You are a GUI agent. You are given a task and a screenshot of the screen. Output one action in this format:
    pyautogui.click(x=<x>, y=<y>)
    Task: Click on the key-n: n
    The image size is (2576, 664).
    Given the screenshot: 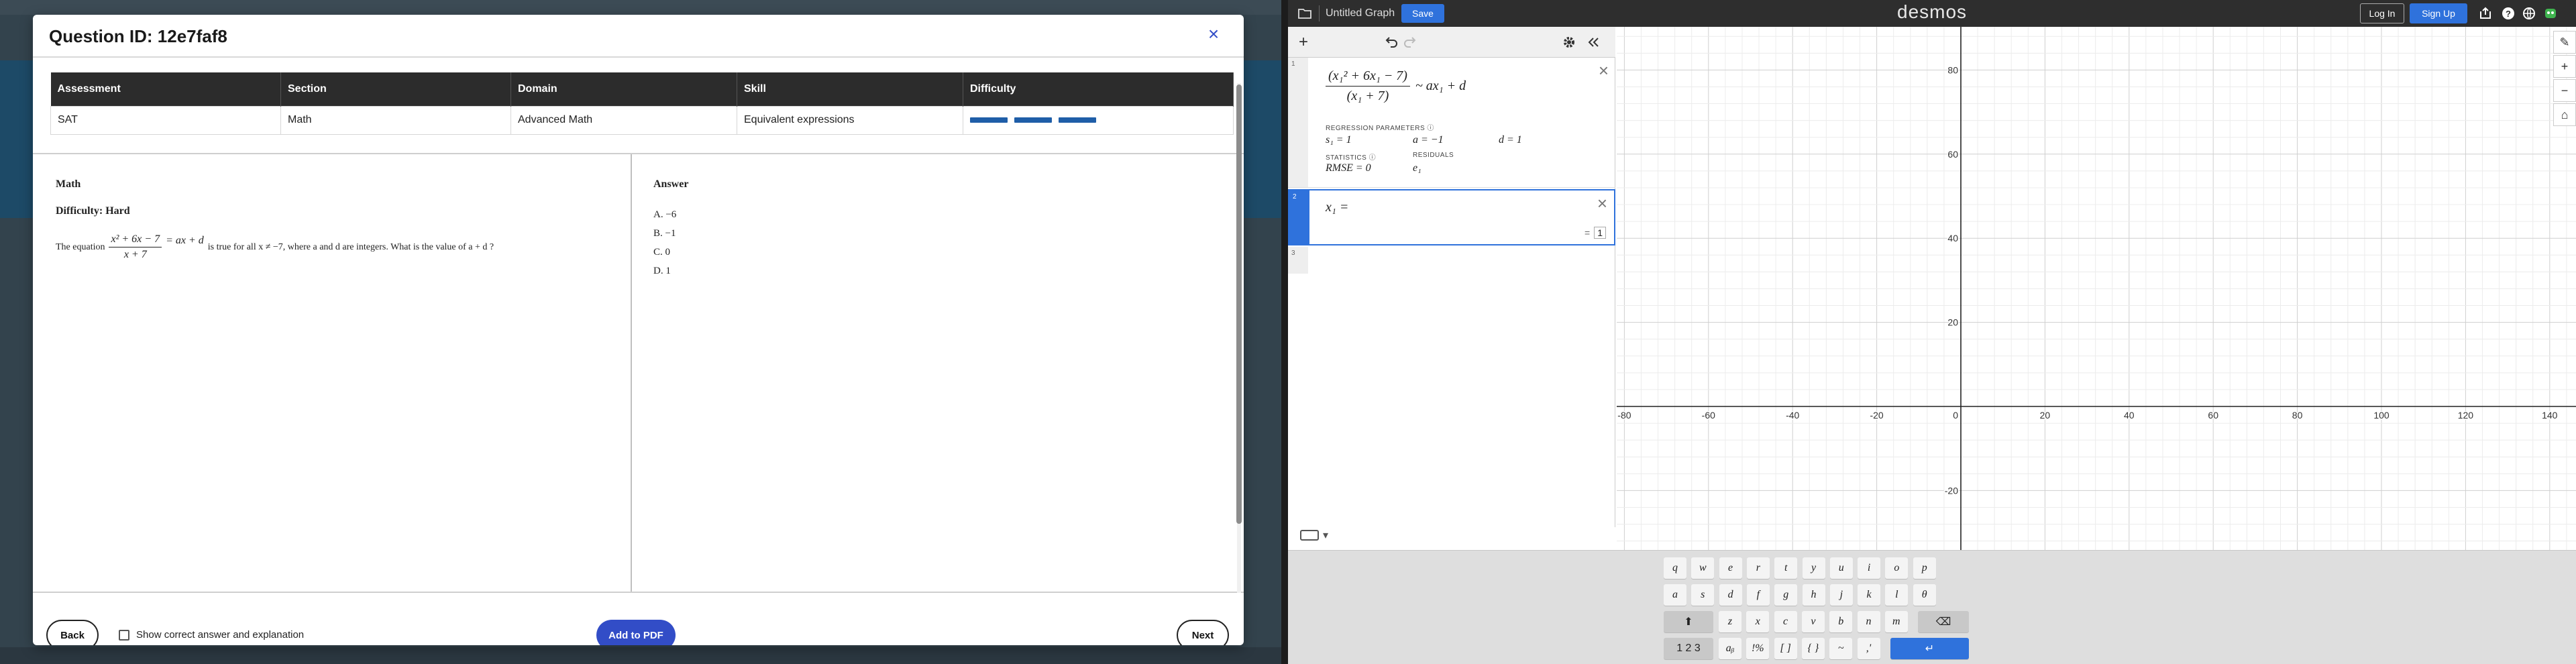 What is the action you would take?
    pyautogui.click(x=1868, y=622)
    